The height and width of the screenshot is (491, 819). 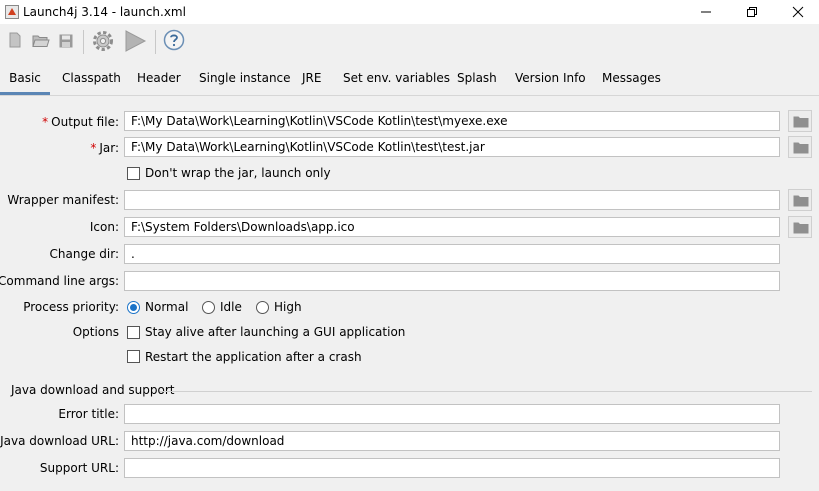 I want to click on jar-label: * Jar:, so click(x=104, y=148).